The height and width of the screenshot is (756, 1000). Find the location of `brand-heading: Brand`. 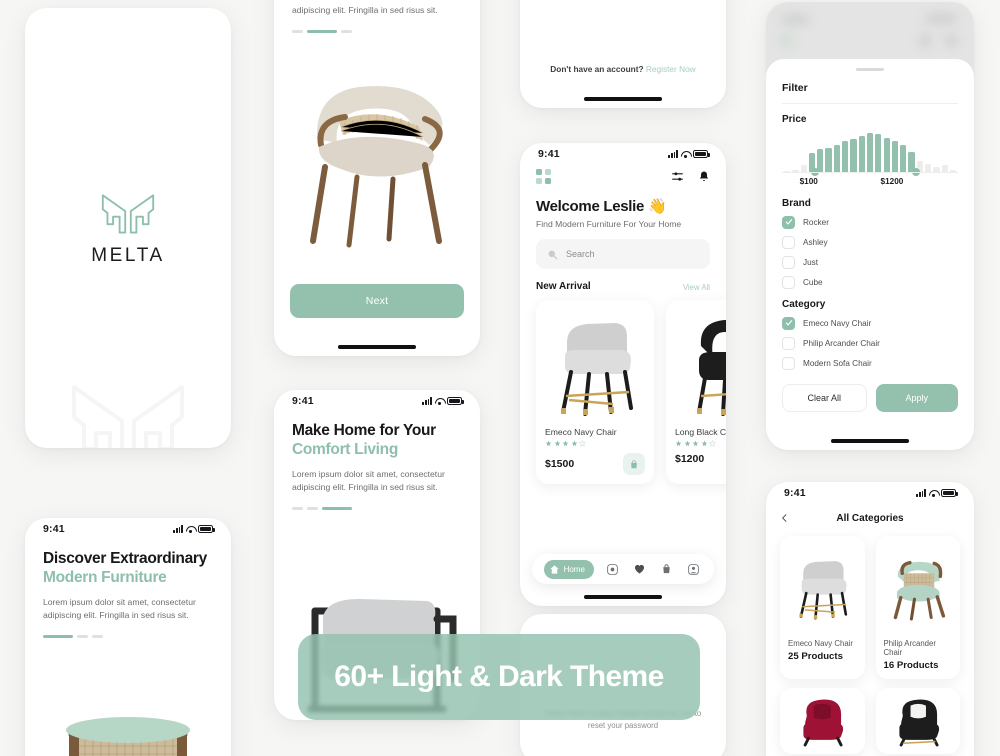

brand-heading: Brand is located at coordinates (796, 203).